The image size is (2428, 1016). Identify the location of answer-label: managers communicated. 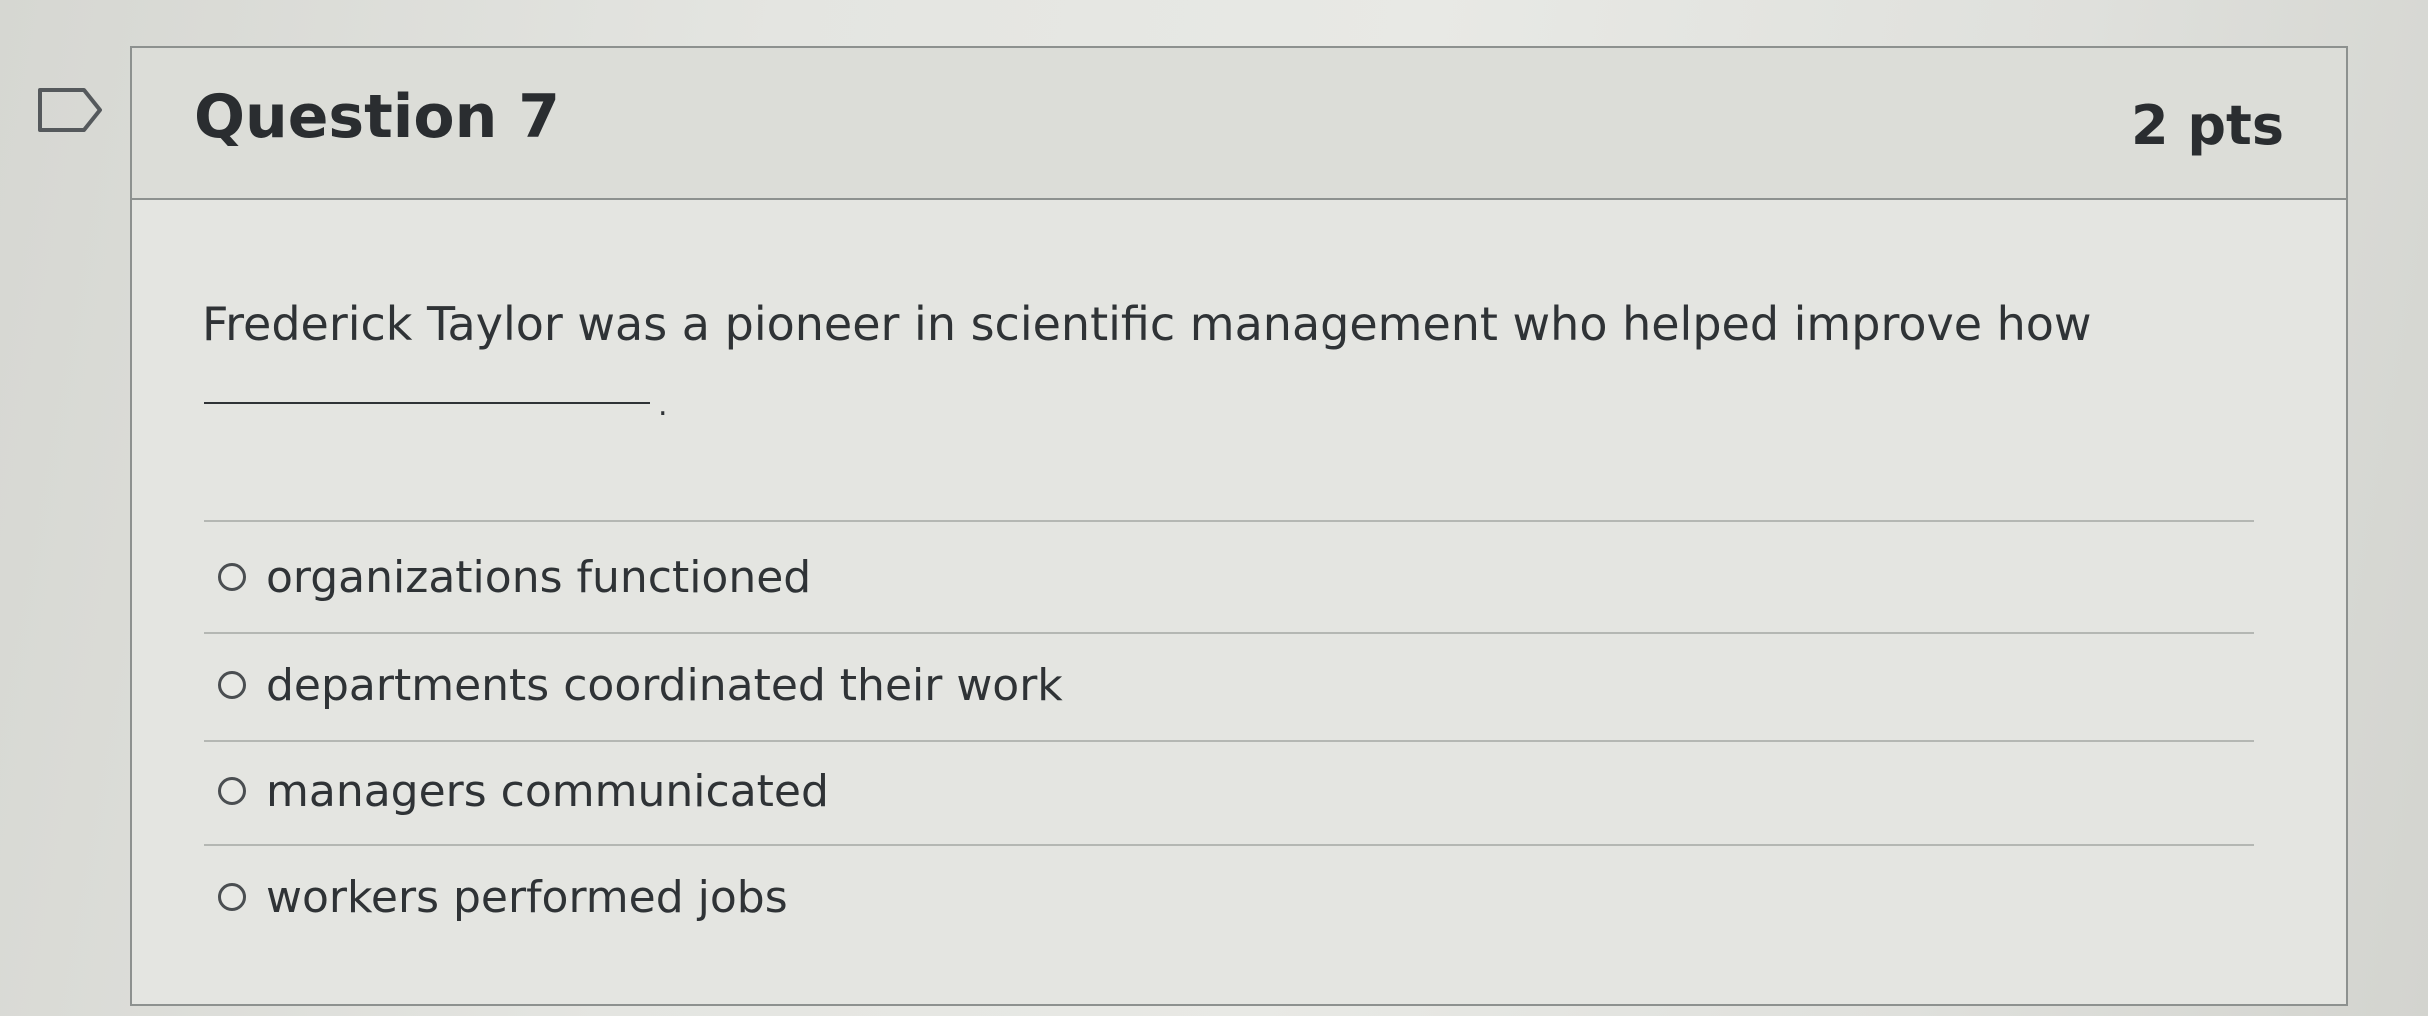
(547, 791).